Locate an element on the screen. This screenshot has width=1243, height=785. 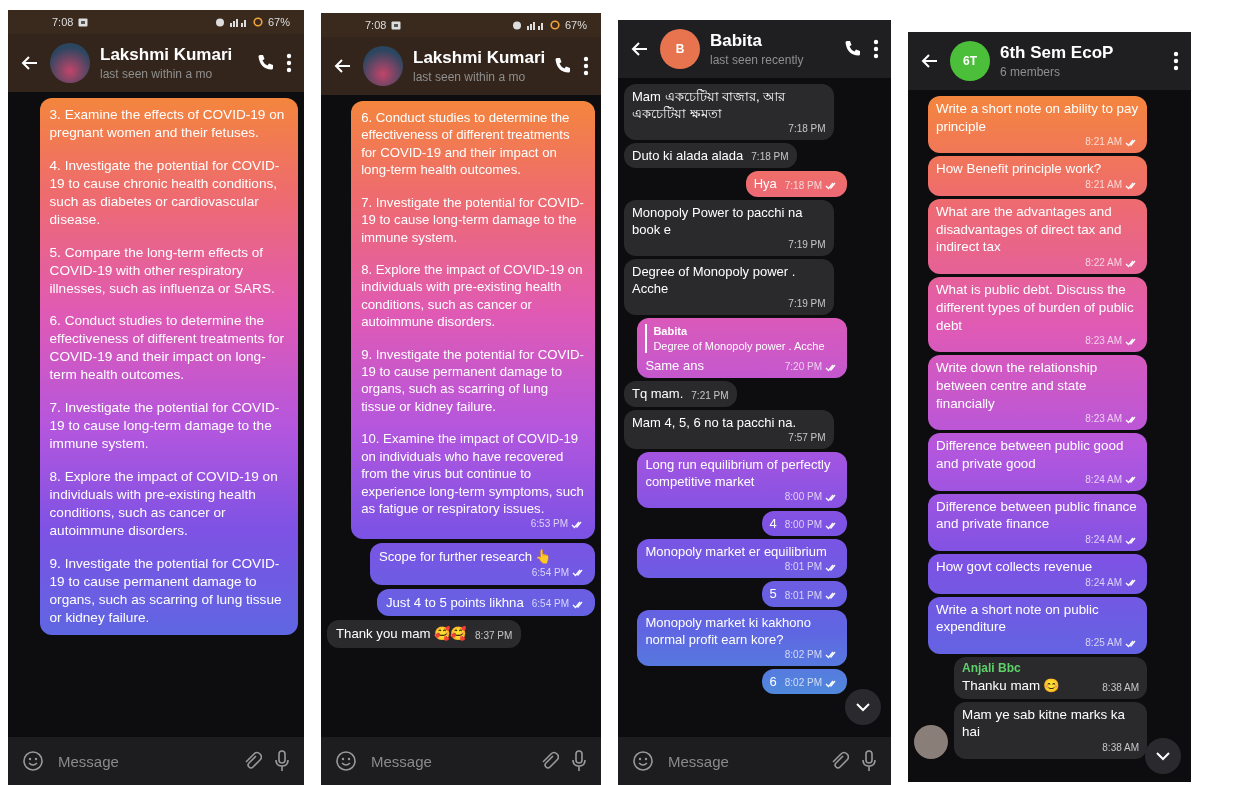
message-time: 8:25 AM is located at coordinates (1103, 643).